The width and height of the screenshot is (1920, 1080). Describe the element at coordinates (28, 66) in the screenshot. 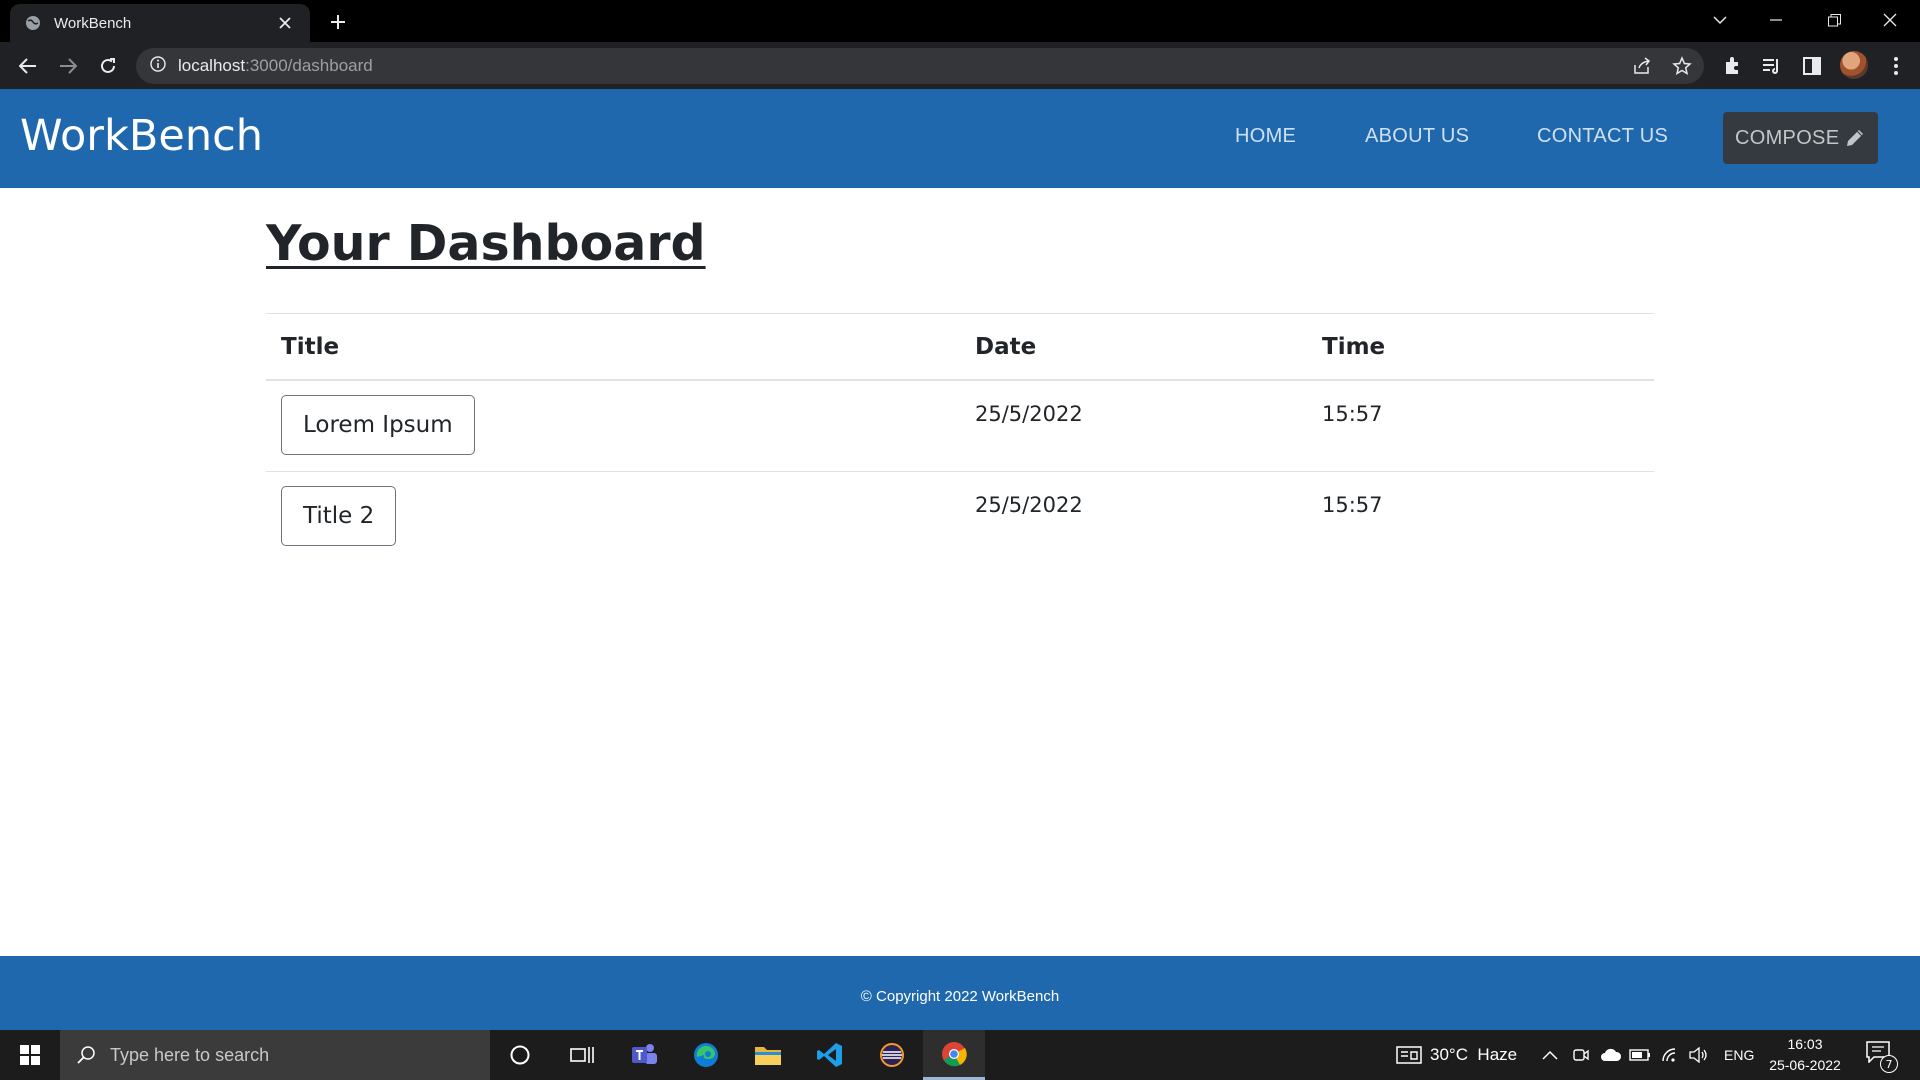

I see `back-arrow-icon` at that location.